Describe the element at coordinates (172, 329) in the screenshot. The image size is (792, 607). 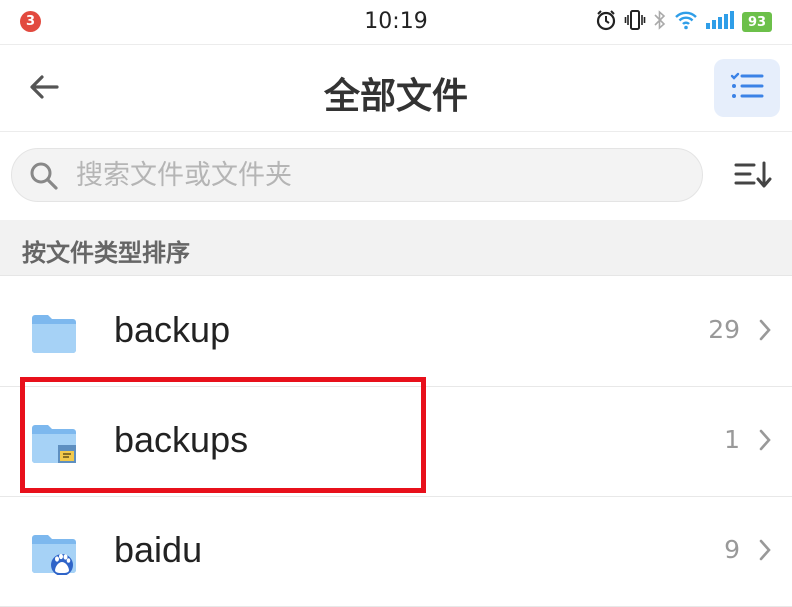
I see `file-name: backup` at that location.